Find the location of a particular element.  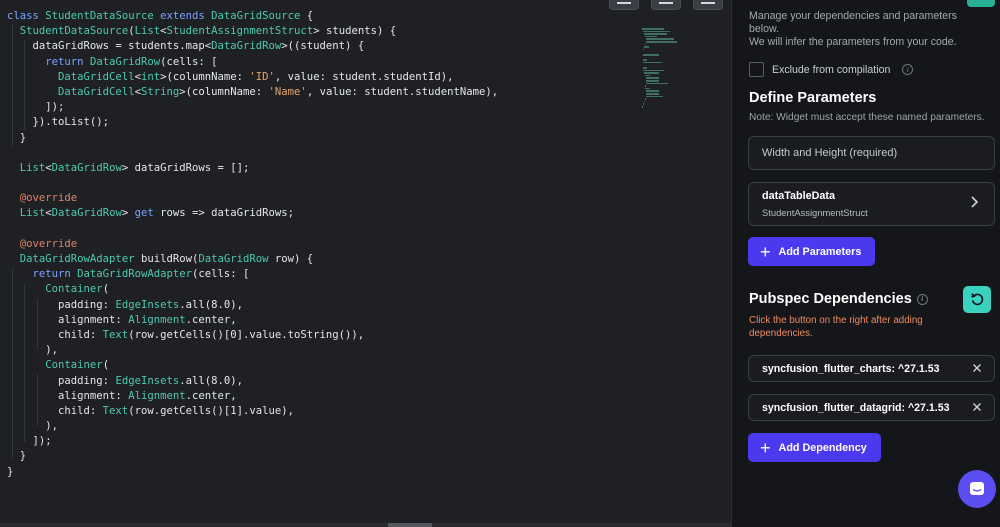

code-token: }).toList(); is located at coordinates (58, 122).